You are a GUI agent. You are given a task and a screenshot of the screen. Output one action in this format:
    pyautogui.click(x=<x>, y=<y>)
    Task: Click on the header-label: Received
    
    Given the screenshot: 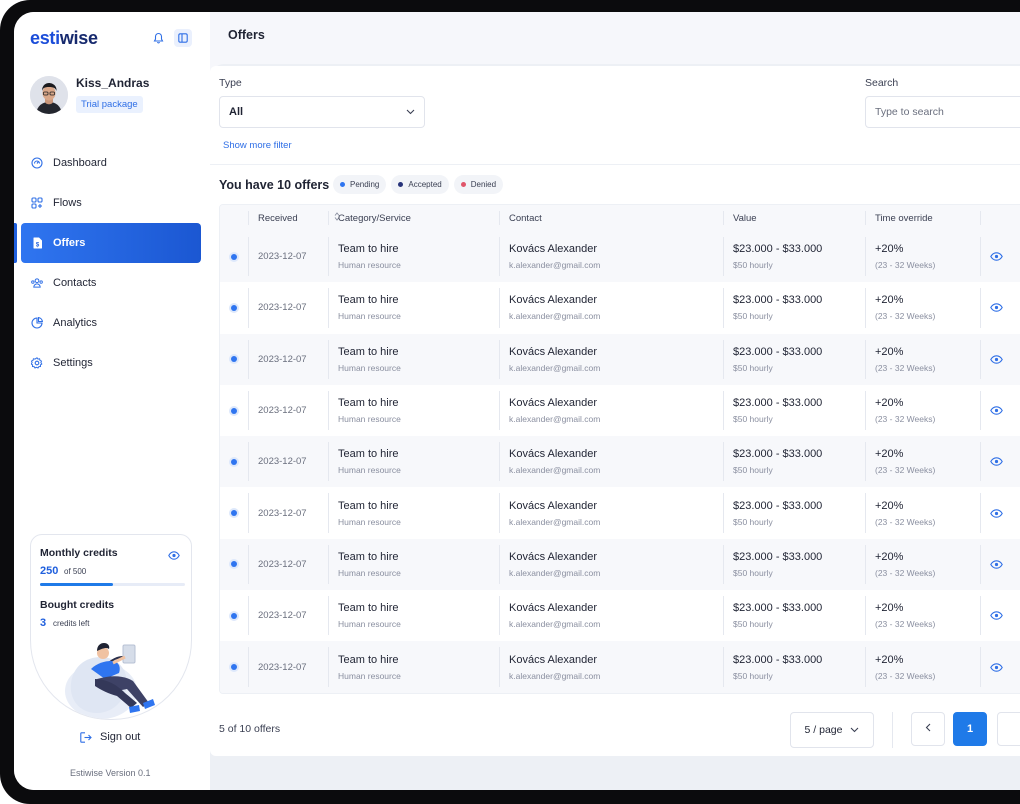 What is the action you would take?
    pyautogui.click(x=278, y=218)
    